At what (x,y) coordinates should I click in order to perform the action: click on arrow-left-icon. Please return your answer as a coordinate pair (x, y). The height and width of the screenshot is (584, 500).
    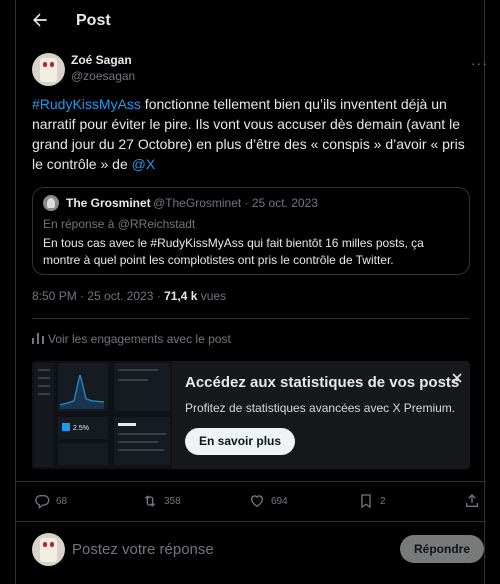
    Looking at the image, I should click on (40, 20).